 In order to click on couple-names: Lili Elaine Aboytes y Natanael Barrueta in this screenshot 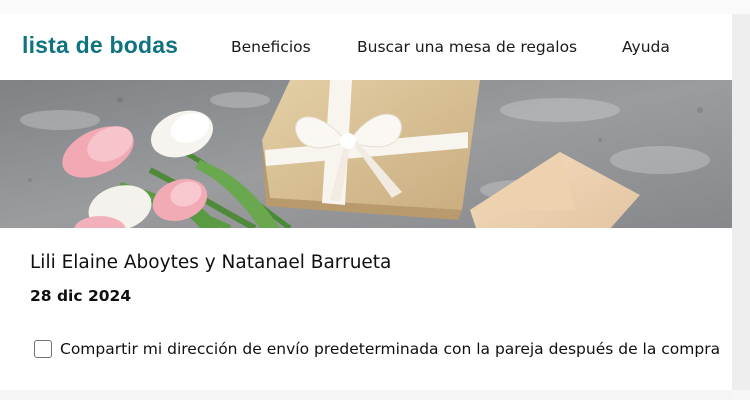, I will do `click(211, 262)`.